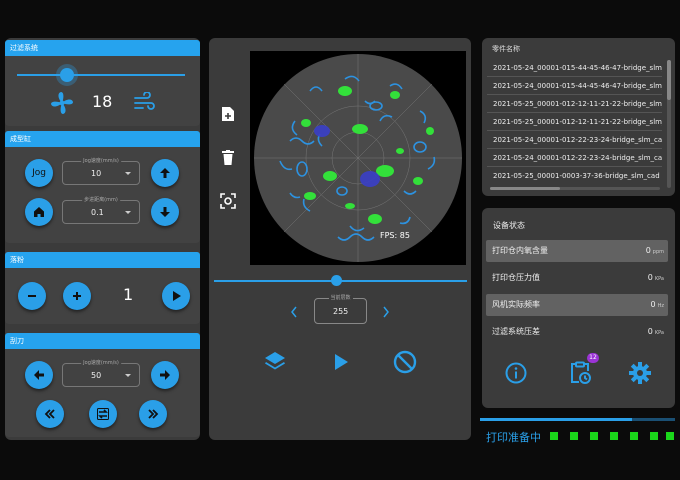 The image size is (680, 480). I want to click on step-distance-select: 步进距离(mm) 0.1, so click(101, 210).